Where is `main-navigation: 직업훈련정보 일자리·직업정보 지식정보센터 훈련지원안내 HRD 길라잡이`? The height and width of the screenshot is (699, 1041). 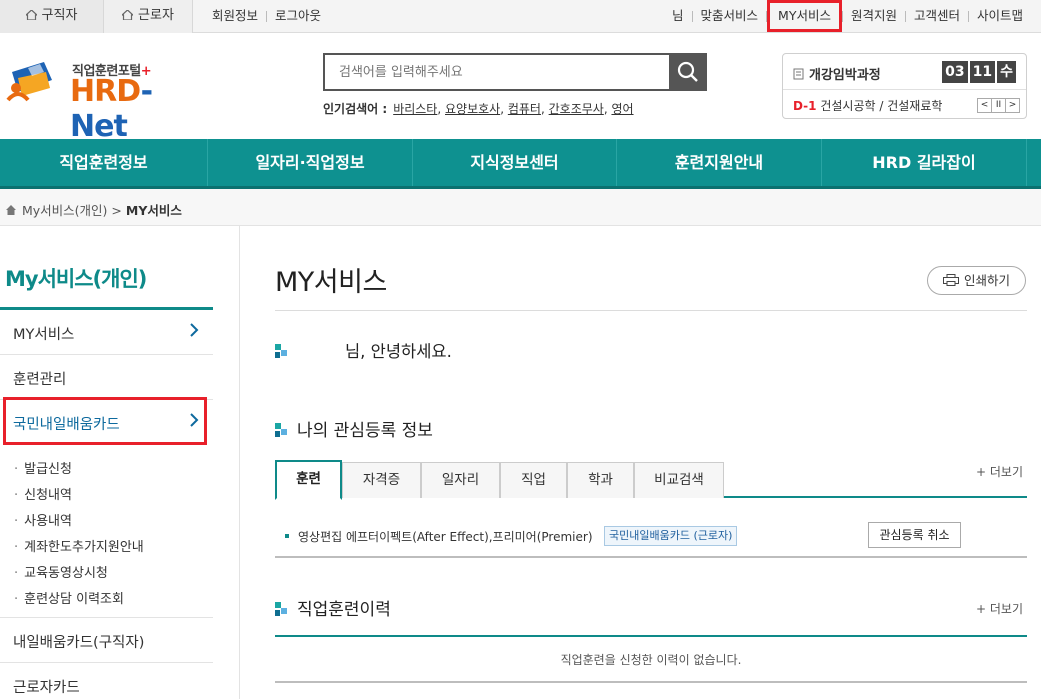 main-navigation: 직업훈련정보 일자리·직업정보 지식정보센터 훈련지원안내 HRD 길라잡이 is located at coordinates (520, 164).